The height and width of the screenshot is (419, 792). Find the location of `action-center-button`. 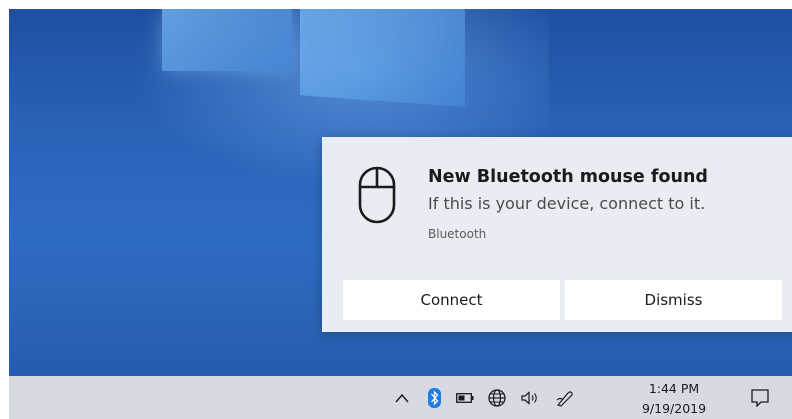

action-center-button is located at coordinates (760, 397).